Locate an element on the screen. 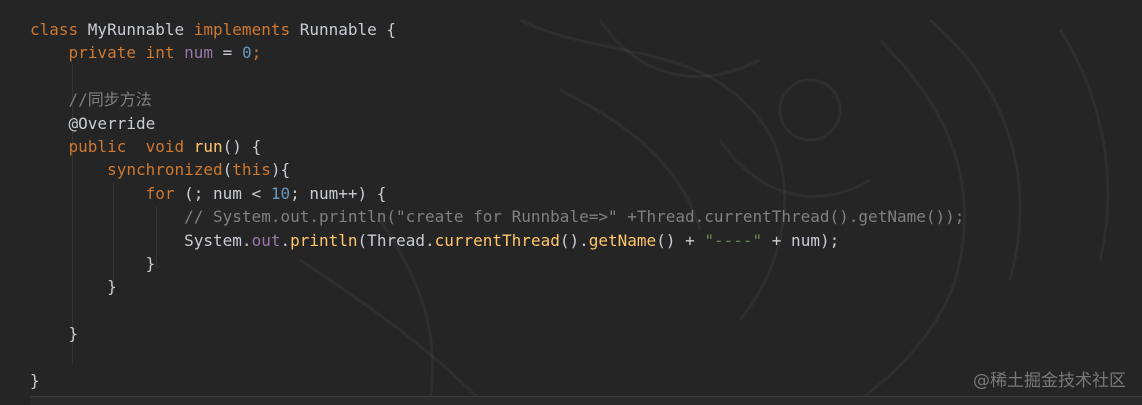 The width and height of the screenshot is (1142, 405). code-token: ( is located at coordinates (227, 170).